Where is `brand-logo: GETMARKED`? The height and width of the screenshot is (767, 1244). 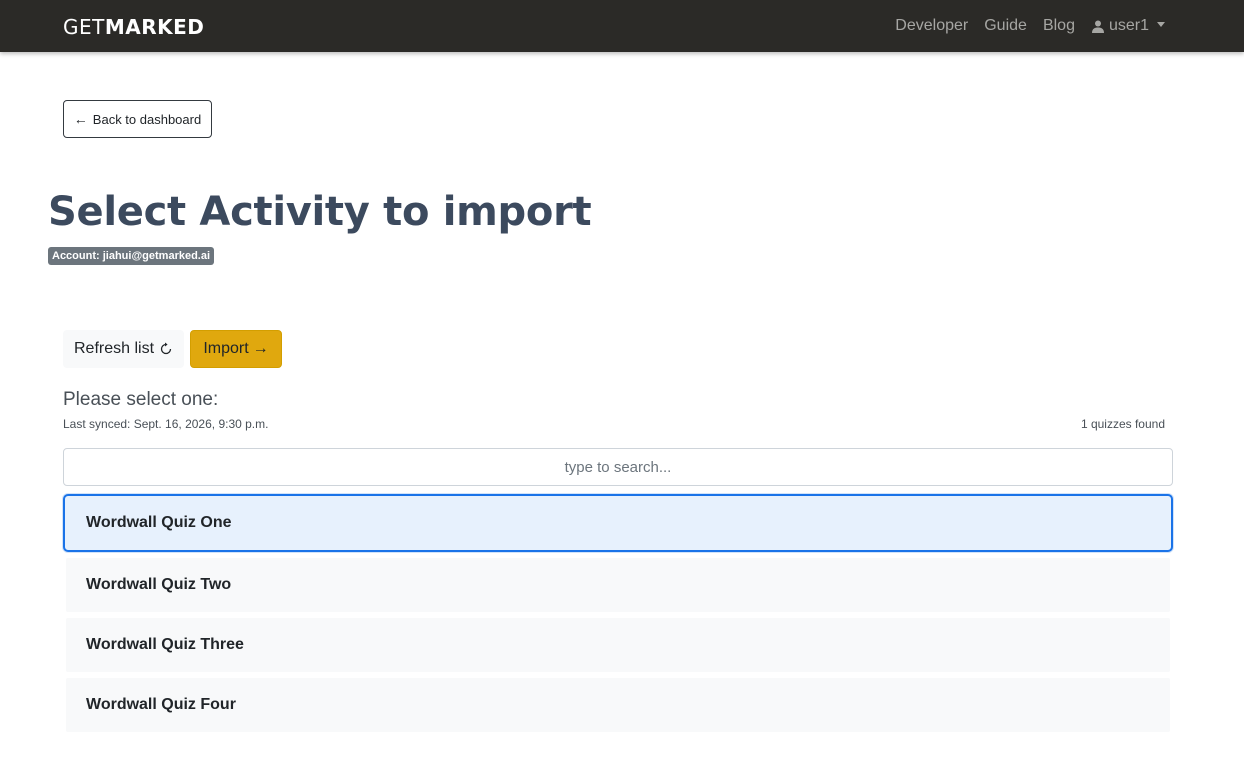 brand-logo: GETMARKED is located at coordinates (133, 27).